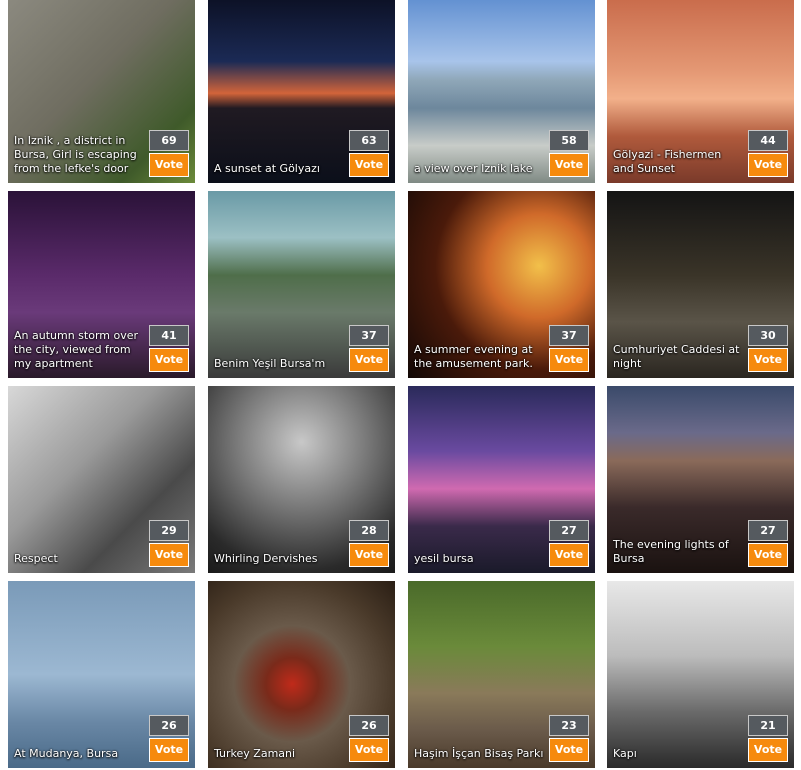 Image resolution: width=801 pixels, height=770 pixels. I want to click on photo-tile: Turkey Zamani 26 Vote, so click(301, 674).